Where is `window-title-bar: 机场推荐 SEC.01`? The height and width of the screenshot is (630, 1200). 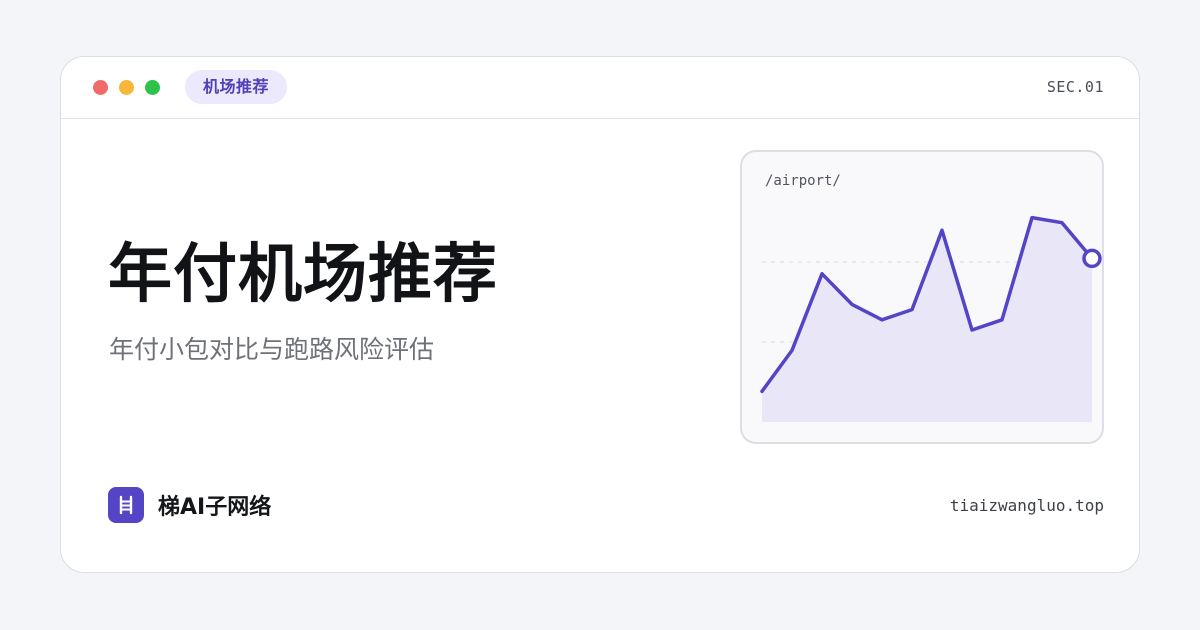
window-title-bar: 机场推荐 SEC.01 is located at coordinates (600, 88).